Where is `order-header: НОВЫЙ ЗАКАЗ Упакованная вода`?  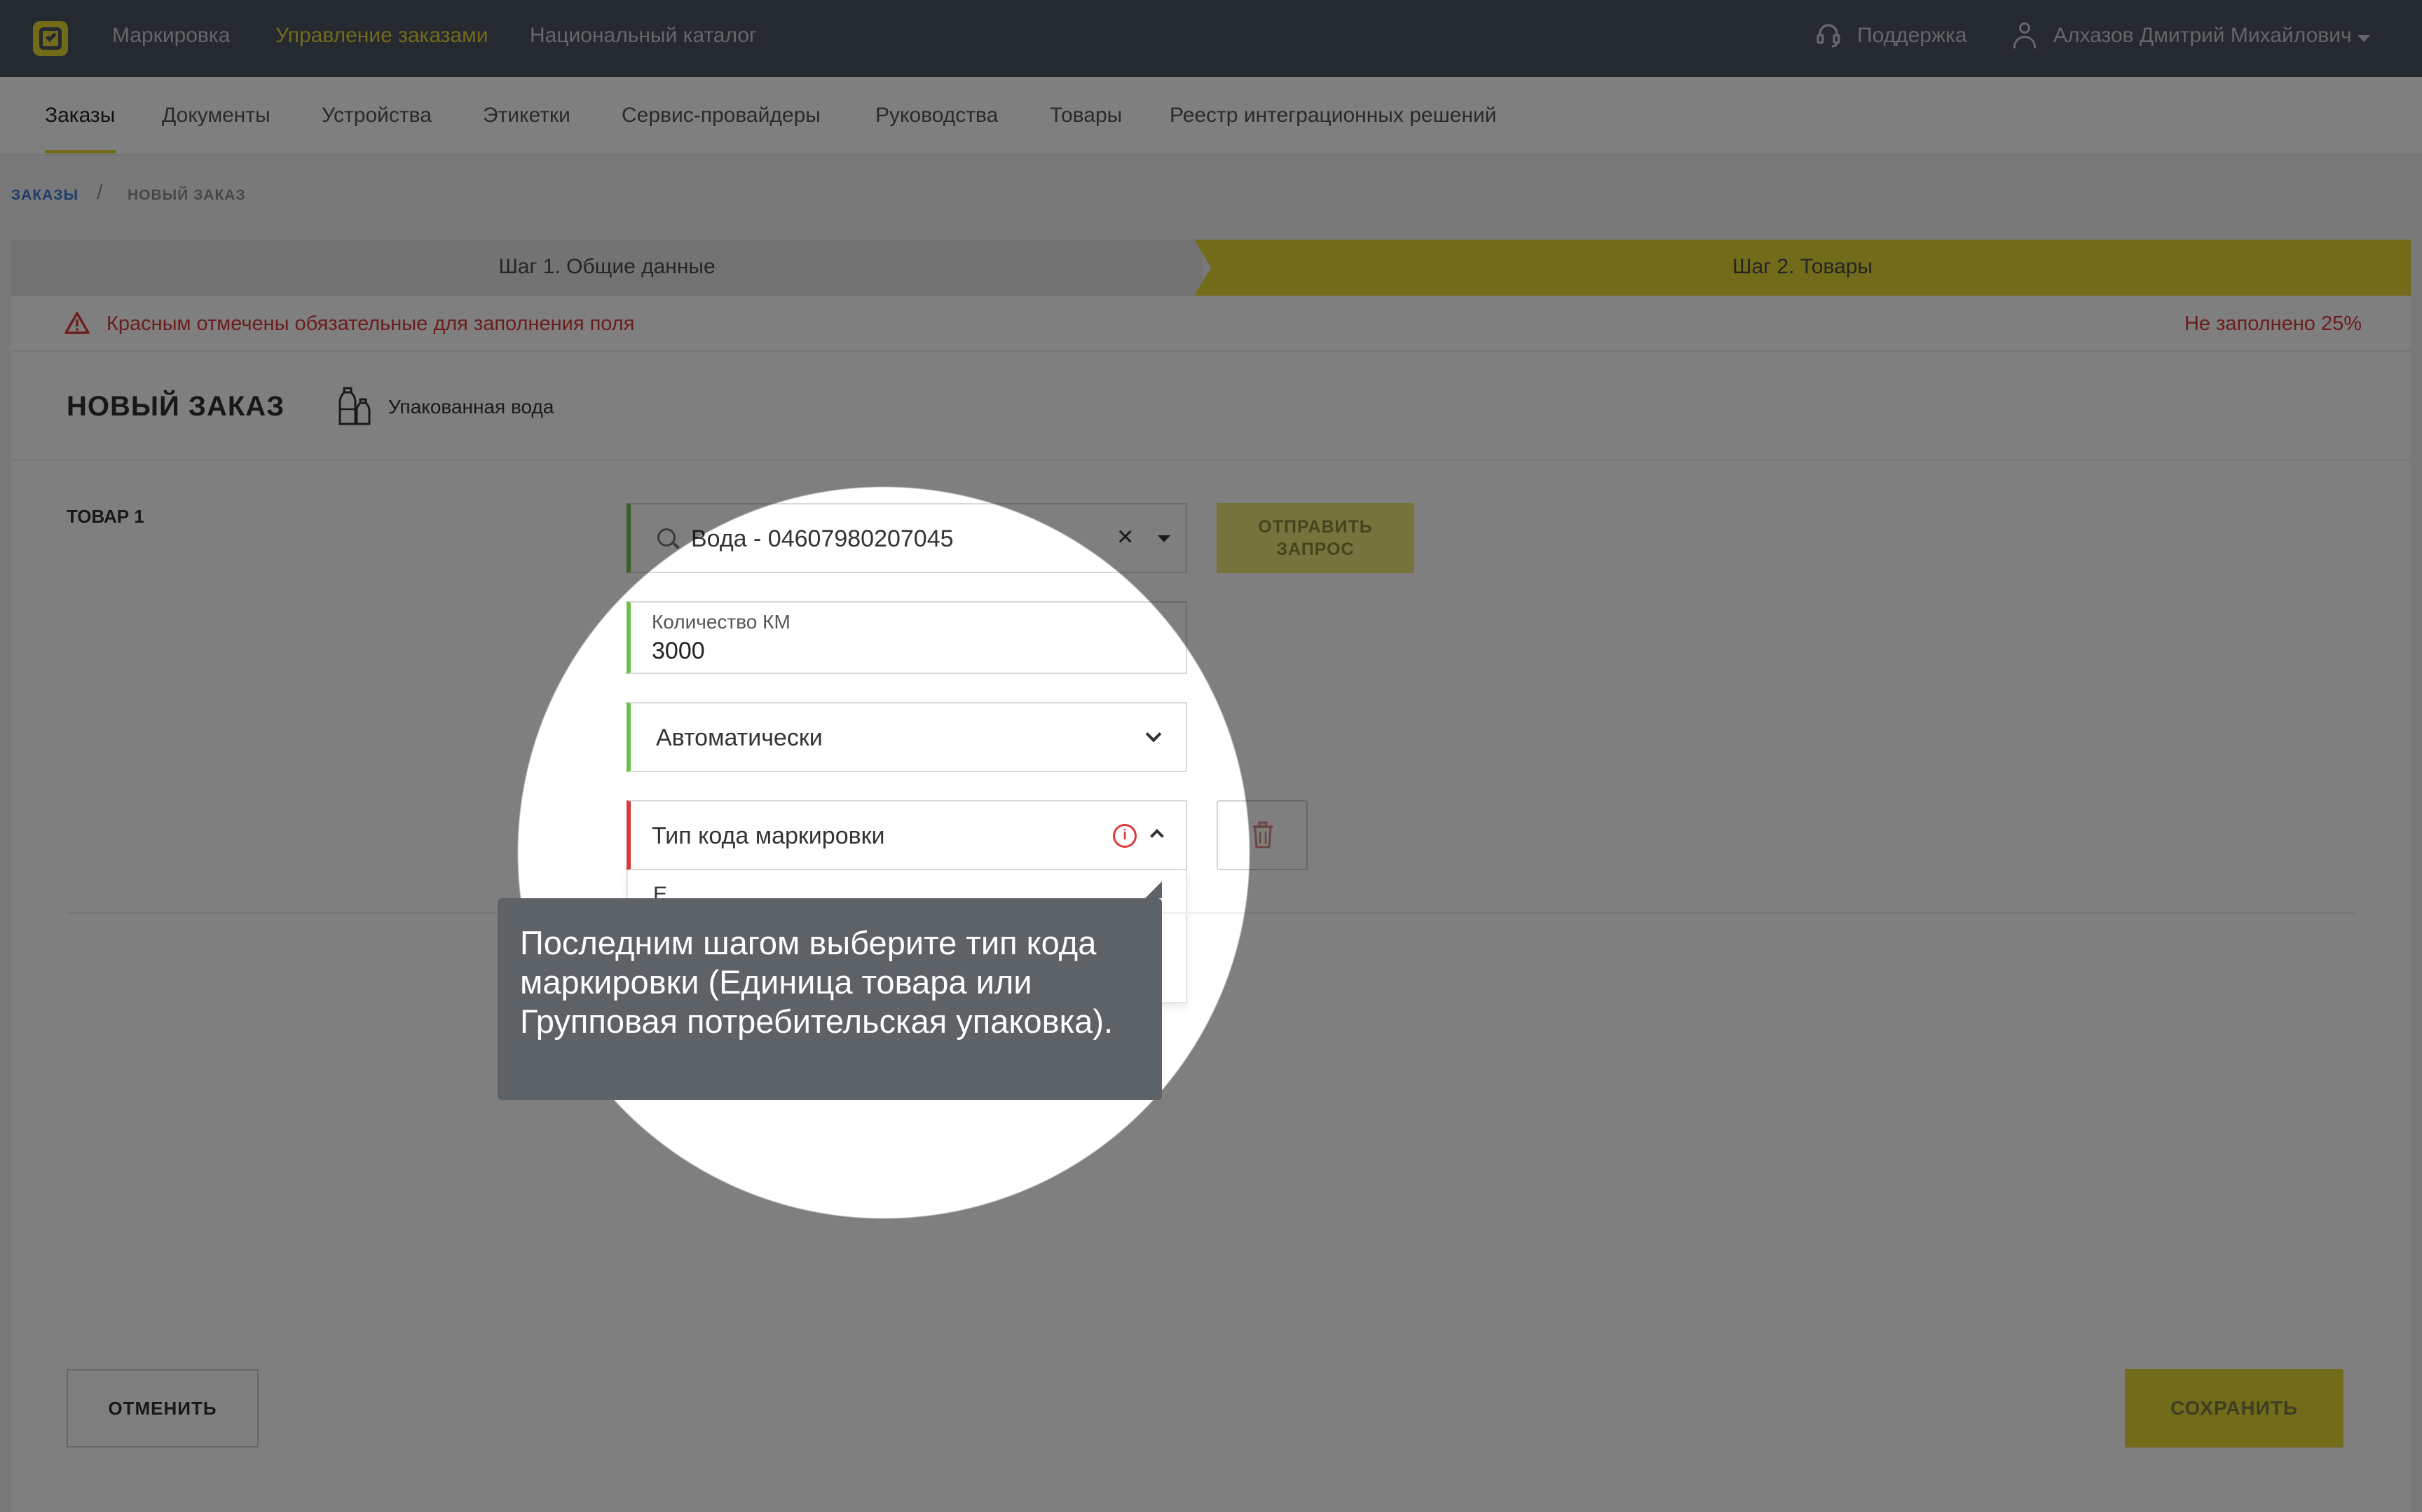
order-header: НОВЫЙ ЗАКАЗ Упакованная вода is located at coordinates (1211, 406).